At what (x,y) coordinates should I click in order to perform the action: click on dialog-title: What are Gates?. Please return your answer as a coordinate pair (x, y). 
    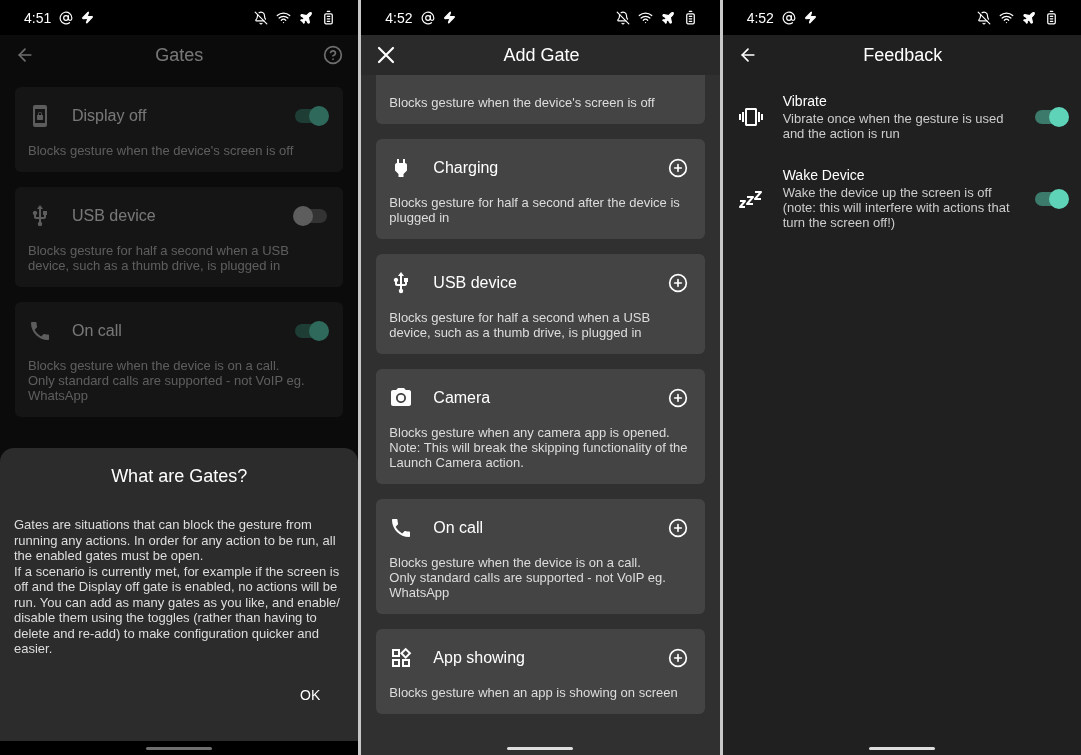
    Looking at the image, I should click on (179, 476).